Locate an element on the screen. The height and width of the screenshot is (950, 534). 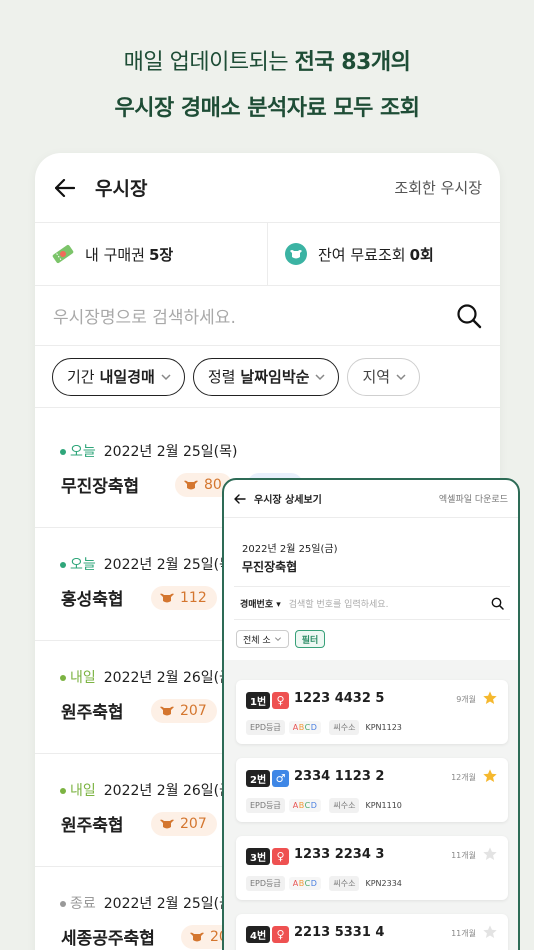
detail-search-bar: 경매번호 ▾ 검색할 번호를 입력하세요. is located at coordinates (372, 603).